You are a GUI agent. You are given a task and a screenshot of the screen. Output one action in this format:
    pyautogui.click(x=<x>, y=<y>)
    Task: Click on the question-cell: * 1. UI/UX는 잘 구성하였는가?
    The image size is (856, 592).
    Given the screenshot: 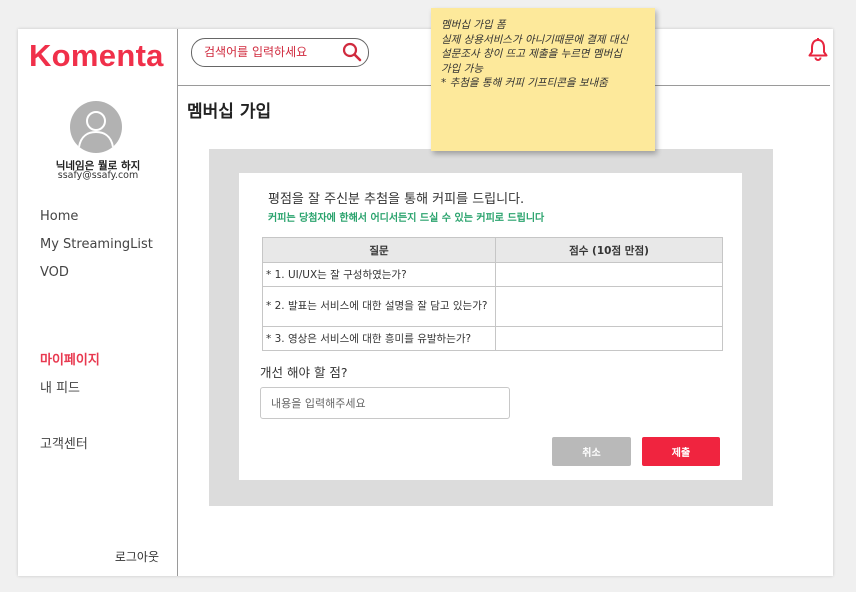 What is the action you would take?
    pyautogui.click(x=379, y=274)
    